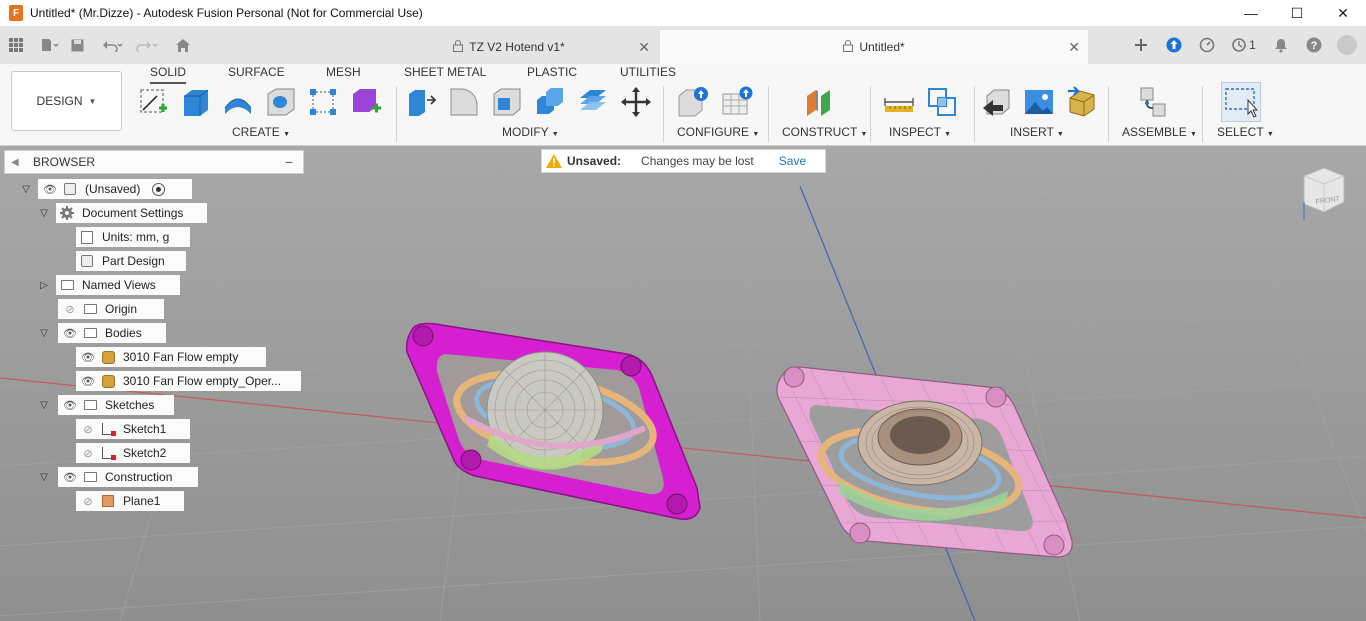 The width and height of the screenshot is (1366, 621). I want to click on inspect-label: INSPECT, so click(915, 132).